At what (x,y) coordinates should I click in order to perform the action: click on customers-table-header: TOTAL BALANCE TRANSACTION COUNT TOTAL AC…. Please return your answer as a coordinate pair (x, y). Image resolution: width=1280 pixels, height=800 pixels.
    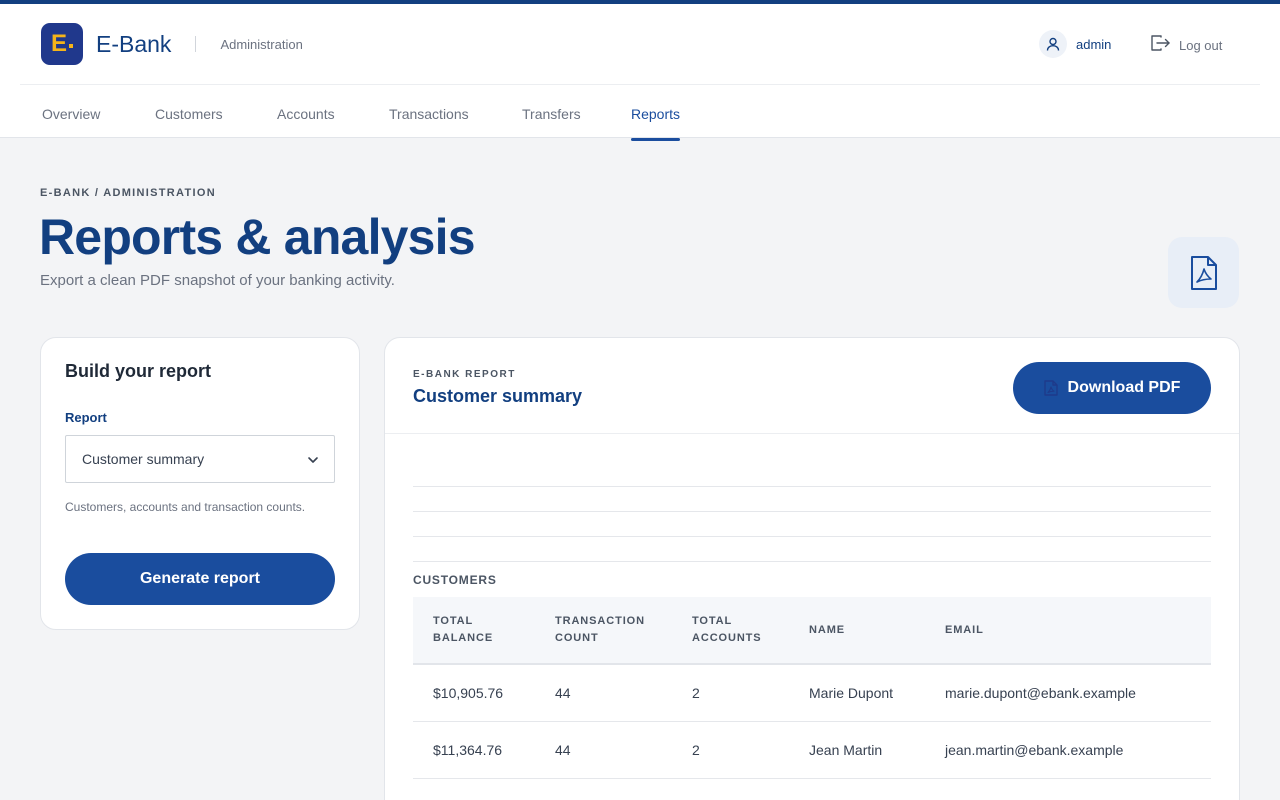
    Looking at the image, I should click on (812, 631).